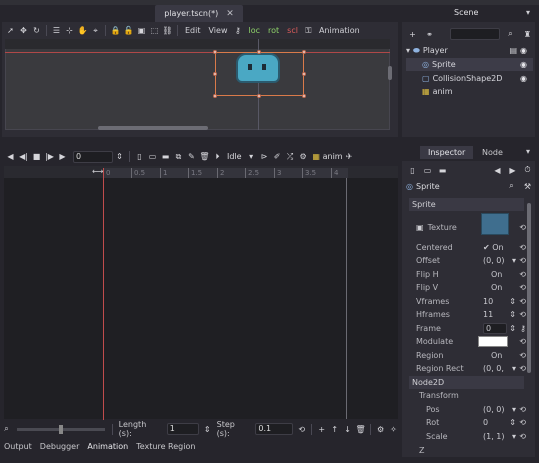  Describe the element at coordinates (469, 50) in the screenshot. I see `tree-node-player: ▾ ⬬ Player ▤ ◉` at that location.